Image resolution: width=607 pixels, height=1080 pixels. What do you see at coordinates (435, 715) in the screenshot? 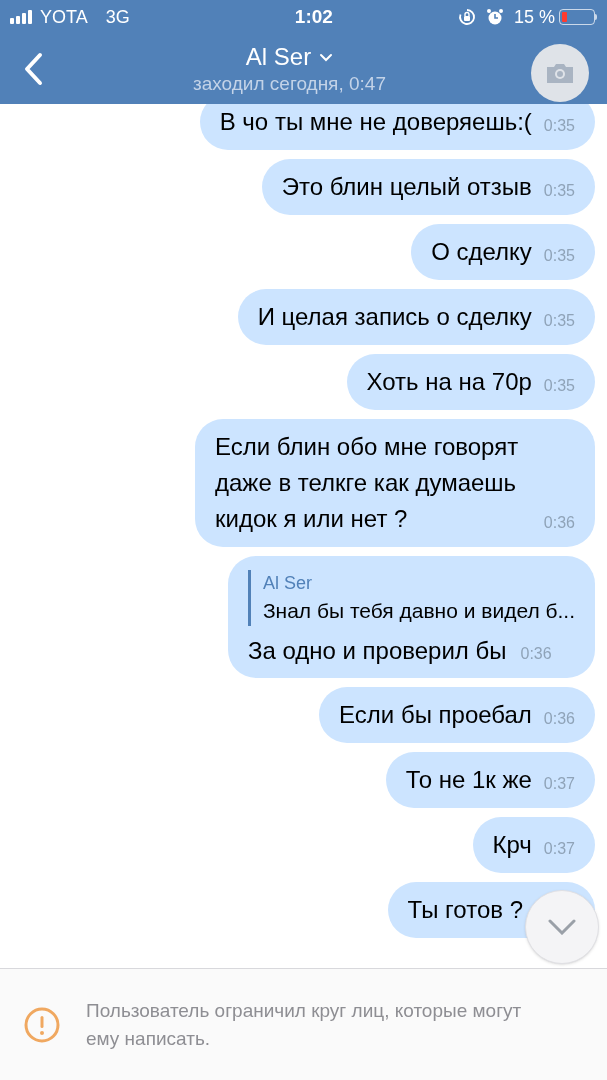
I see `message-text: Если бы проебал` at bounding box center [435, 715].